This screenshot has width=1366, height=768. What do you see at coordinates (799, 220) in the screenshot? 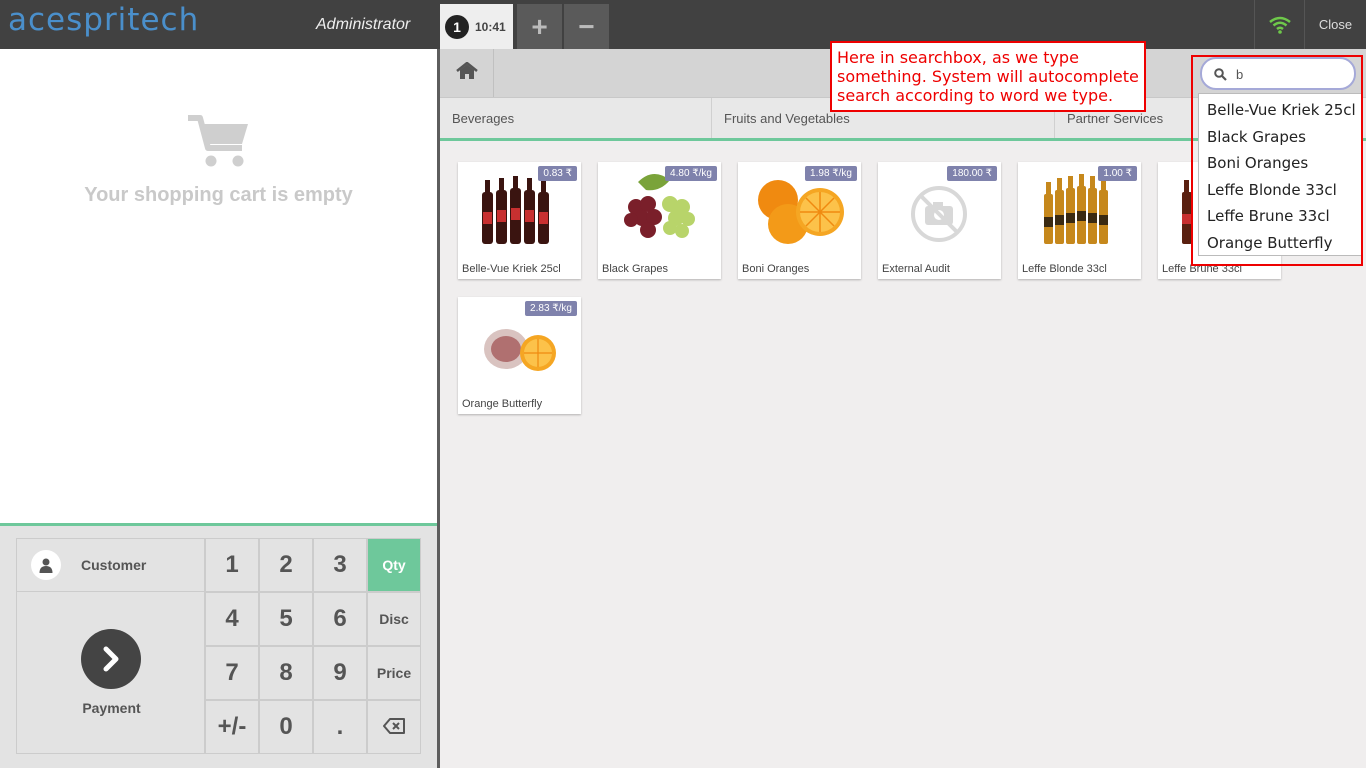
I see `product-card: 1.98 ₹/kg Boni Oranges` at bounding box center [799, 220].